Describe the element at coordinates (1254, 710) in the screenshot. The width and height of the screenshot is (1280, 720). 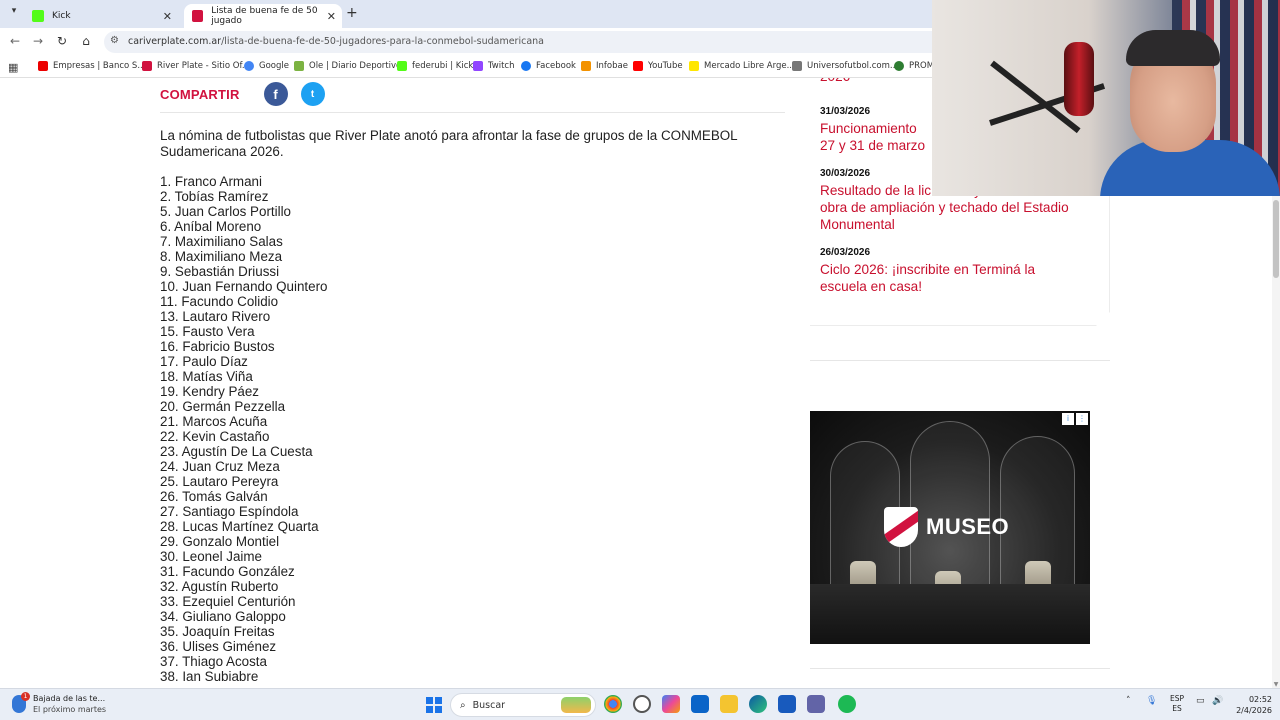
I see `clock-date: 2/4/2026` at that location.